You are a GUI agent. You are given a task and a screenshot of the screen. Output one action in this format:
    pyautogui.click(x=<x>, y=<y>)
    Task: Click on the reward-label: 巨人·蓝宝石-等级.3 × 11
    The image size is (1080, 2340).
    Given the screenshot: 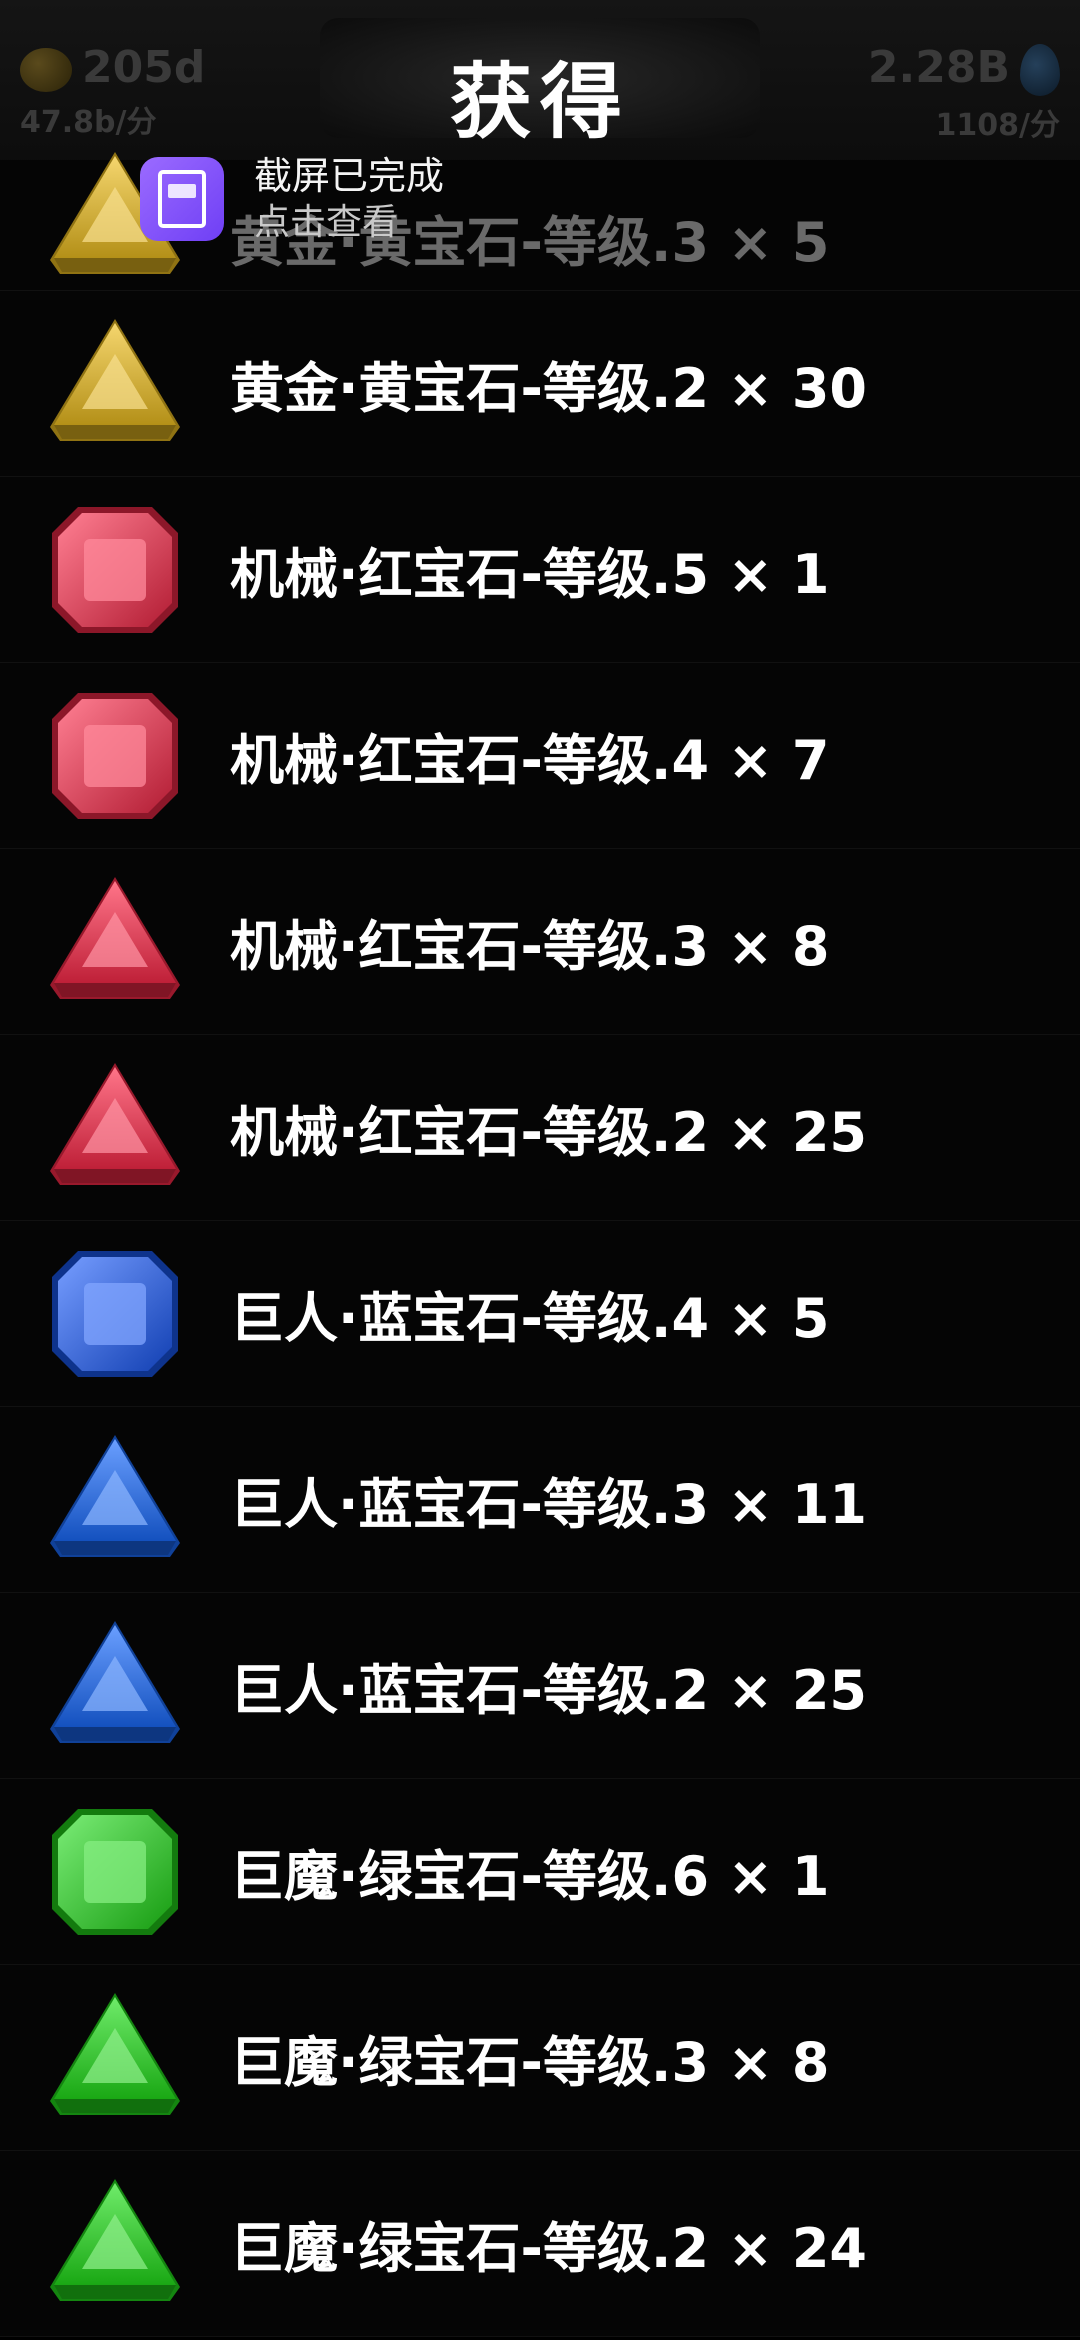 What is the action you would take?
    pyautogui.click(x=549, y=1504)
    